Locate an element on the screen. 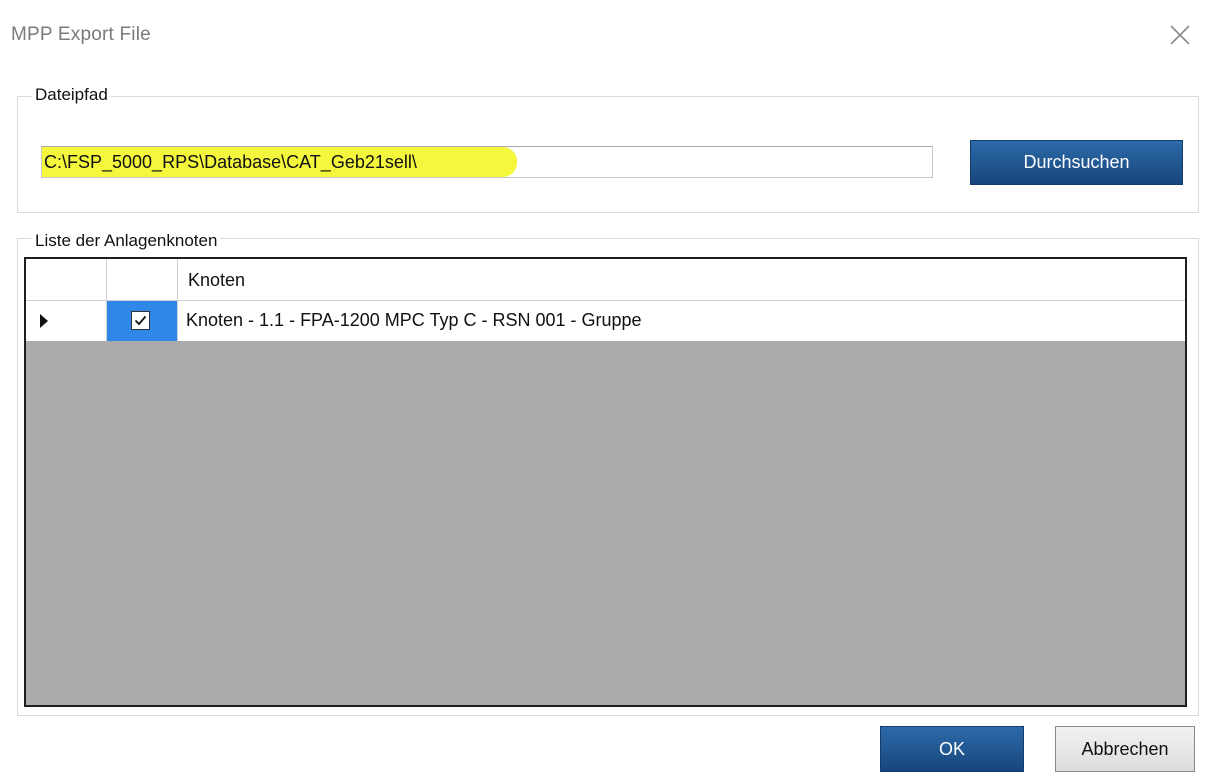 The height and width of the screenshot is (776, 1210). dialog-title: MPP Export File is located at coordinates (81, 34).